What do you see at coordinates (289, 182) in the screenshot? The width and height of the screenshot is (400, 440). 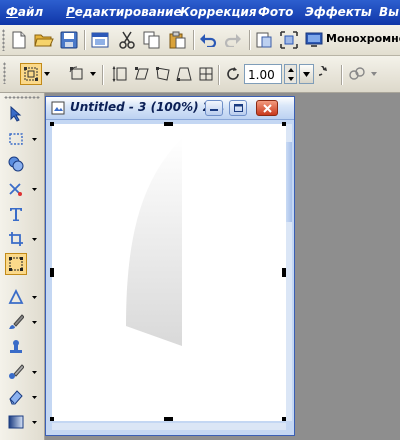 I see `scroll-thumb` at bounding box center [289, 182].